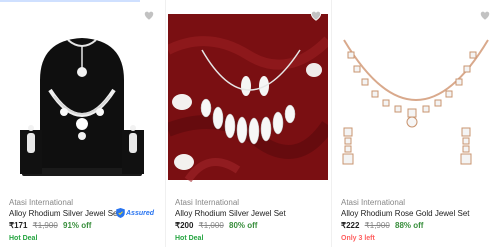 Image resolution: width=500 pixels, height=247 pixels. What do you see at coordinates (140, 213) in the screenshot?
I see `assured-label: Assured` at bounding box center [140, 213].